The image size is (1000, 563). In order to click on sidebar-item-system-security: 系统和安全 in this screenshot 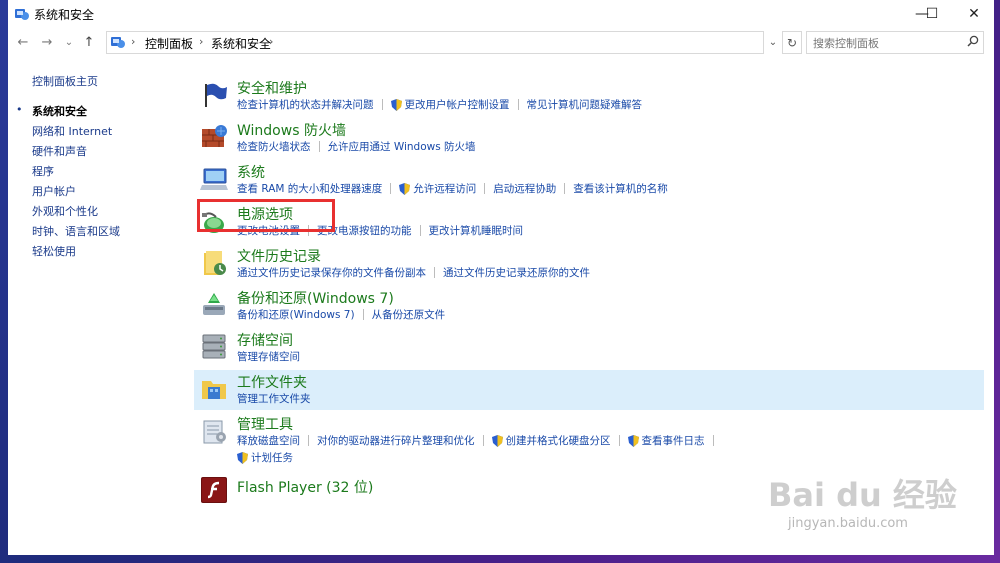, I will do `click(59, 111)`.